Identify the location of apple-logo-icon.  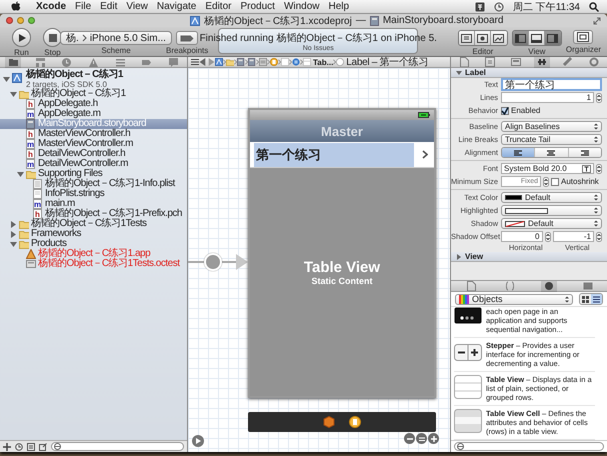
(16, 6).